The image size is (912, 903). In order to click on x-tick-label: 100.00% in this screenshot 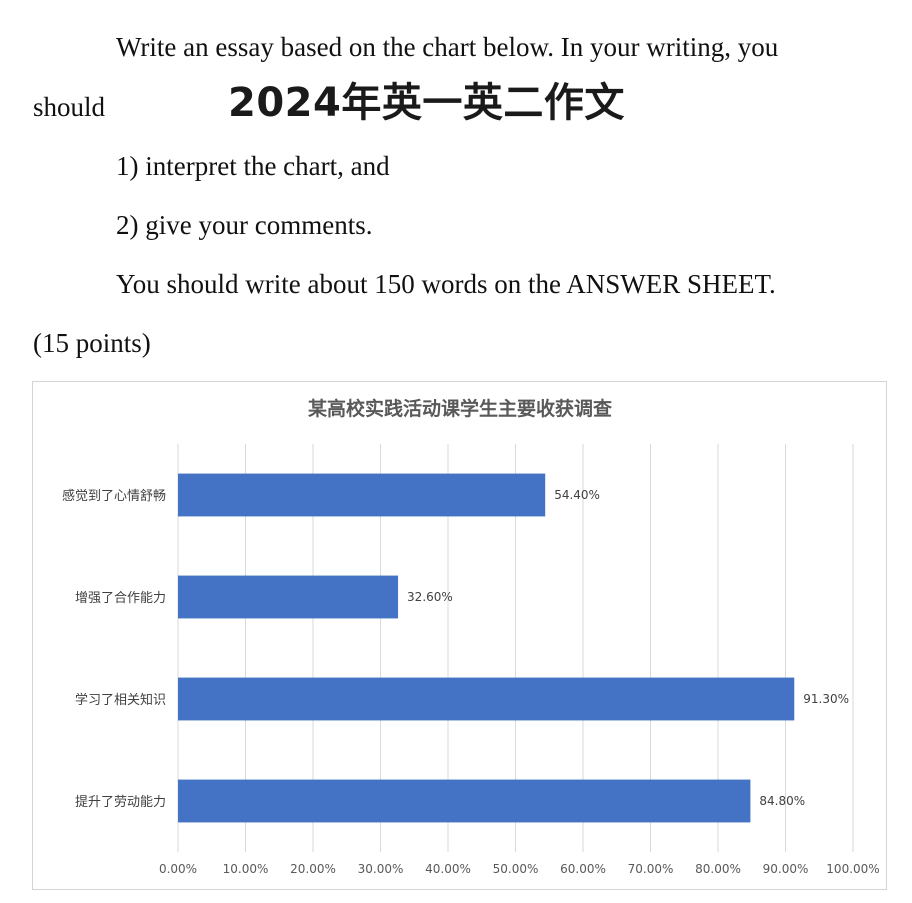, I will do `click(852, 869)`.